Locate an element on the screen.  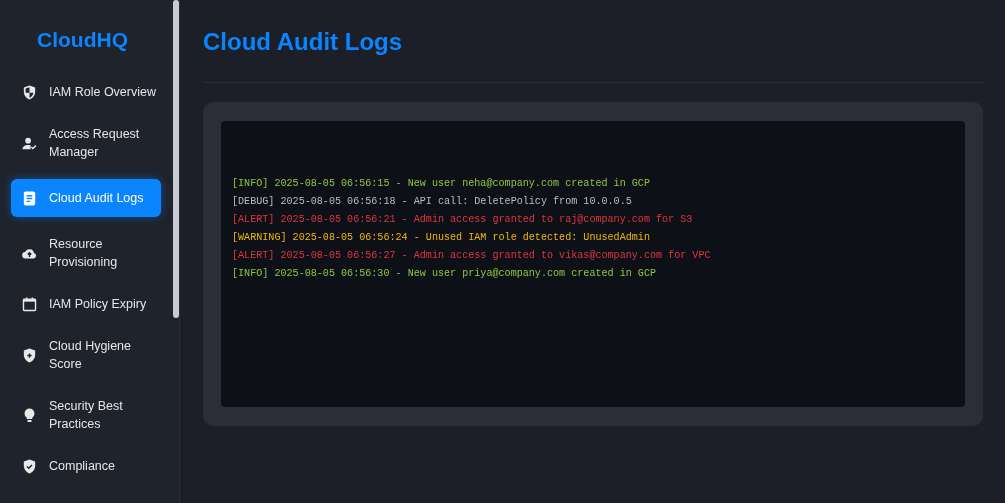
nav-item: Resource Provisioning is located at coordinates (86, 253).